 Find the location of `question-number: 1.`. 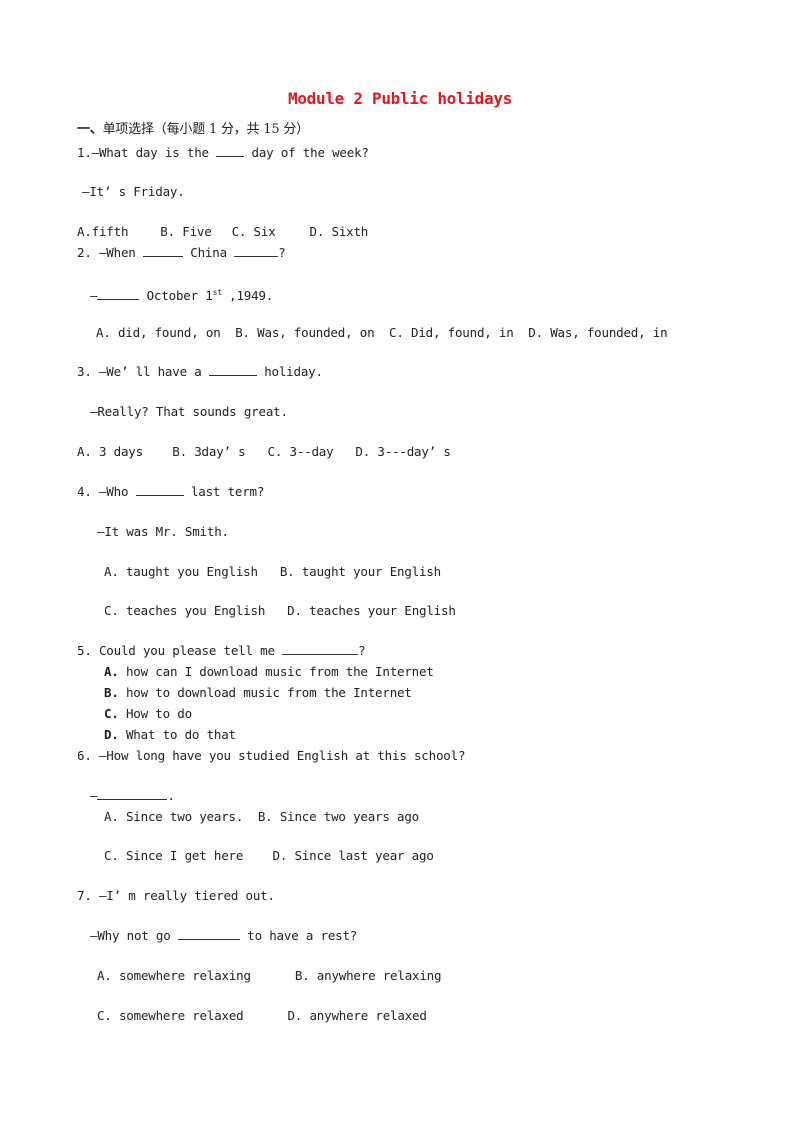

question-number: 1. is located at coordinates (84, 152).